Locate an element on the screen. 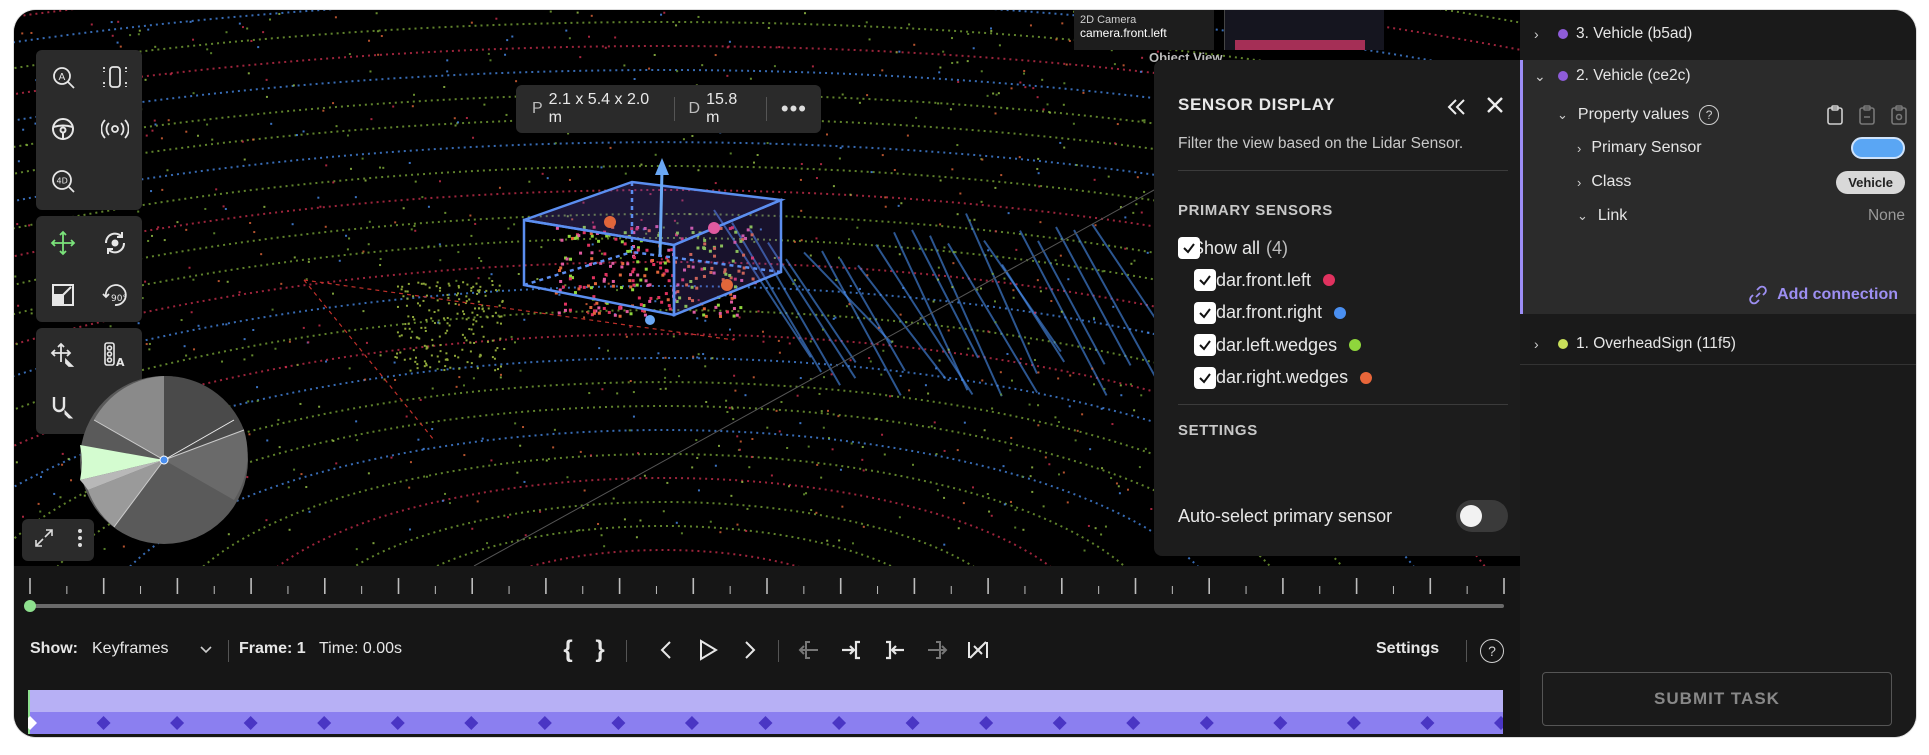 This screenshot has height=755, width=1929. clipboard-paste-icon is located at coordinates (1867, 115).